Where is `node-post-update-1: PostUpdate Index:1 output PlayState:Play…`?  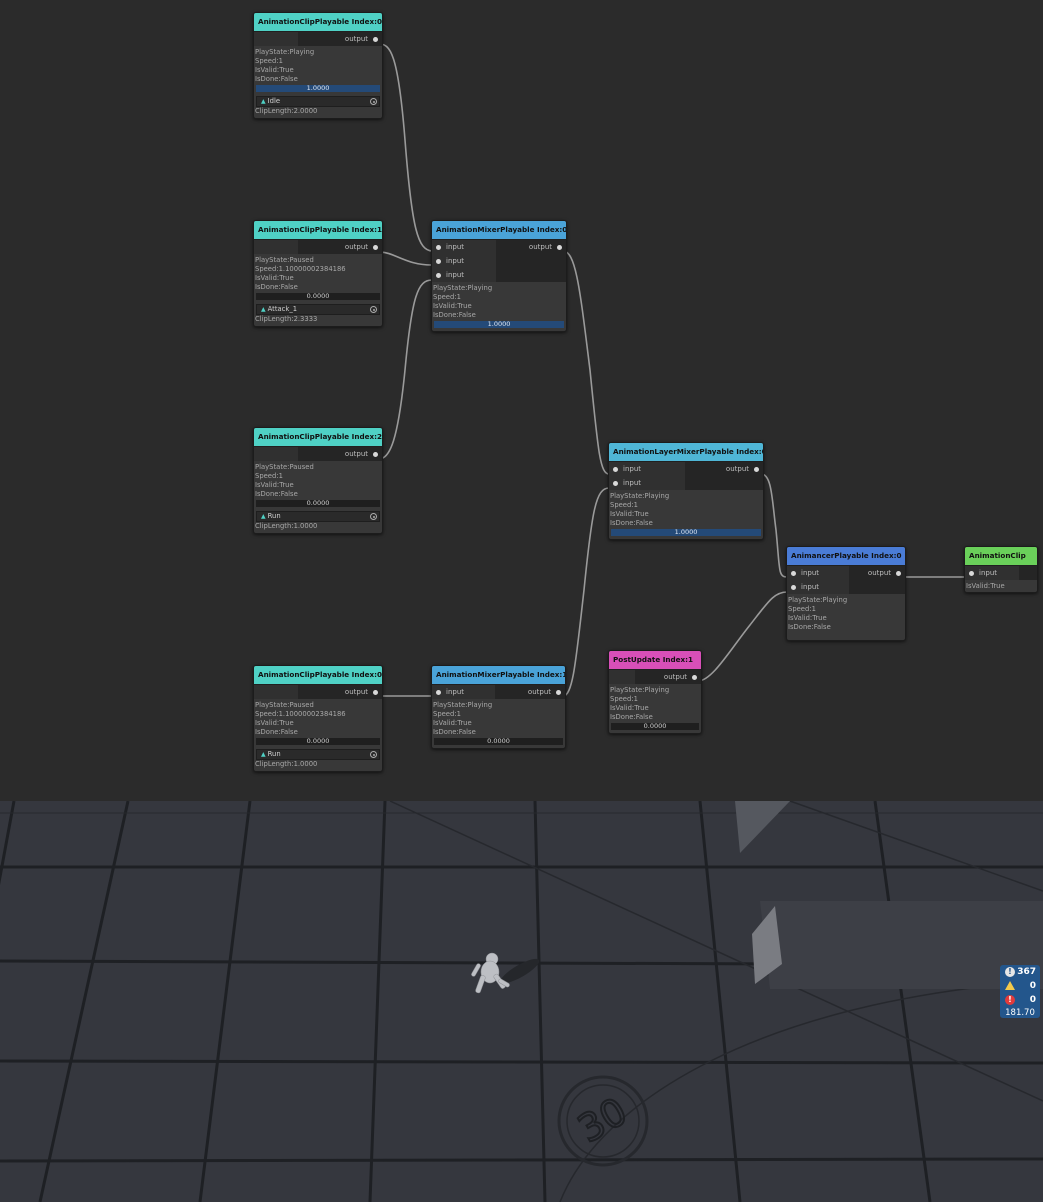 node-post-update-1: PostUpdate Index:1 output PlayState:Play… is located at coordinates (655, 692).